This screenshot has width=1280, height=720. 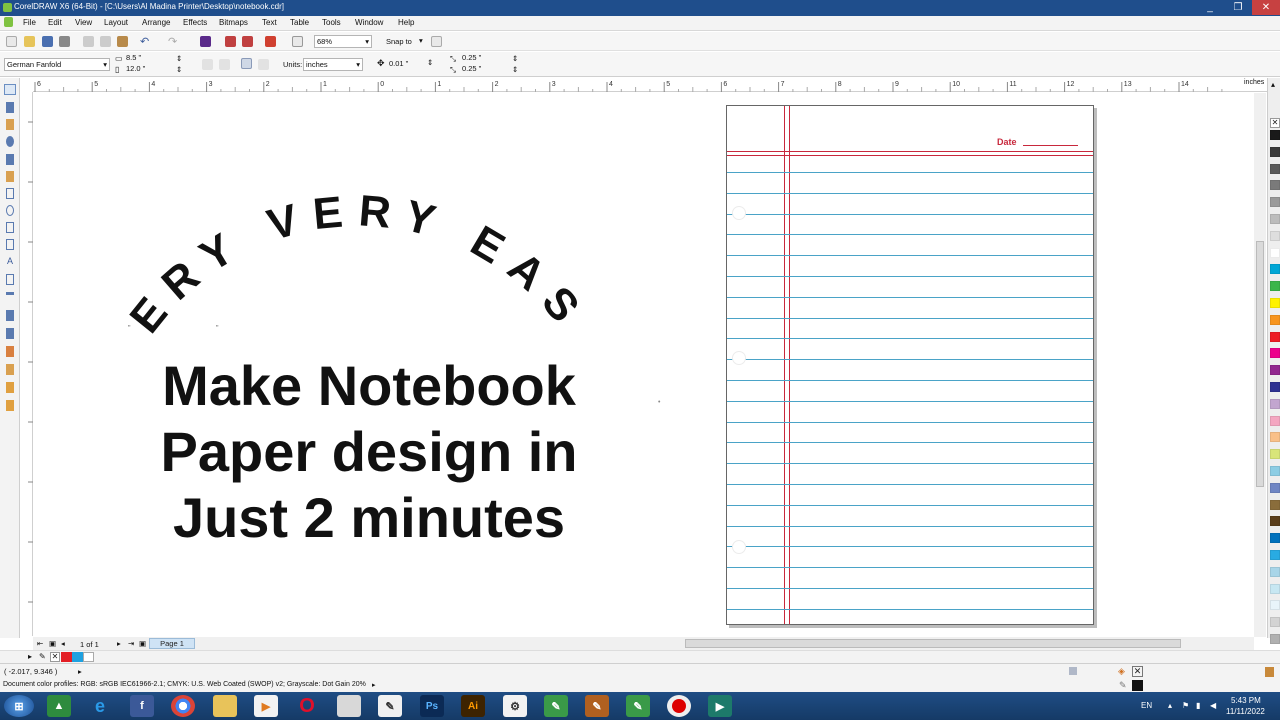 I want to click on cut-icon, so click(x=88, y=41).